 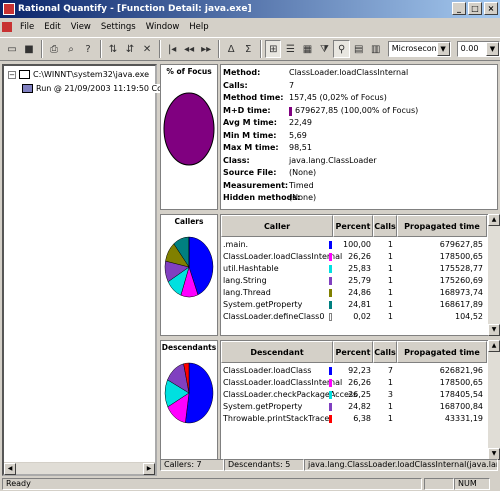 I want to click on computer-icon, so click(x=24, y=74).